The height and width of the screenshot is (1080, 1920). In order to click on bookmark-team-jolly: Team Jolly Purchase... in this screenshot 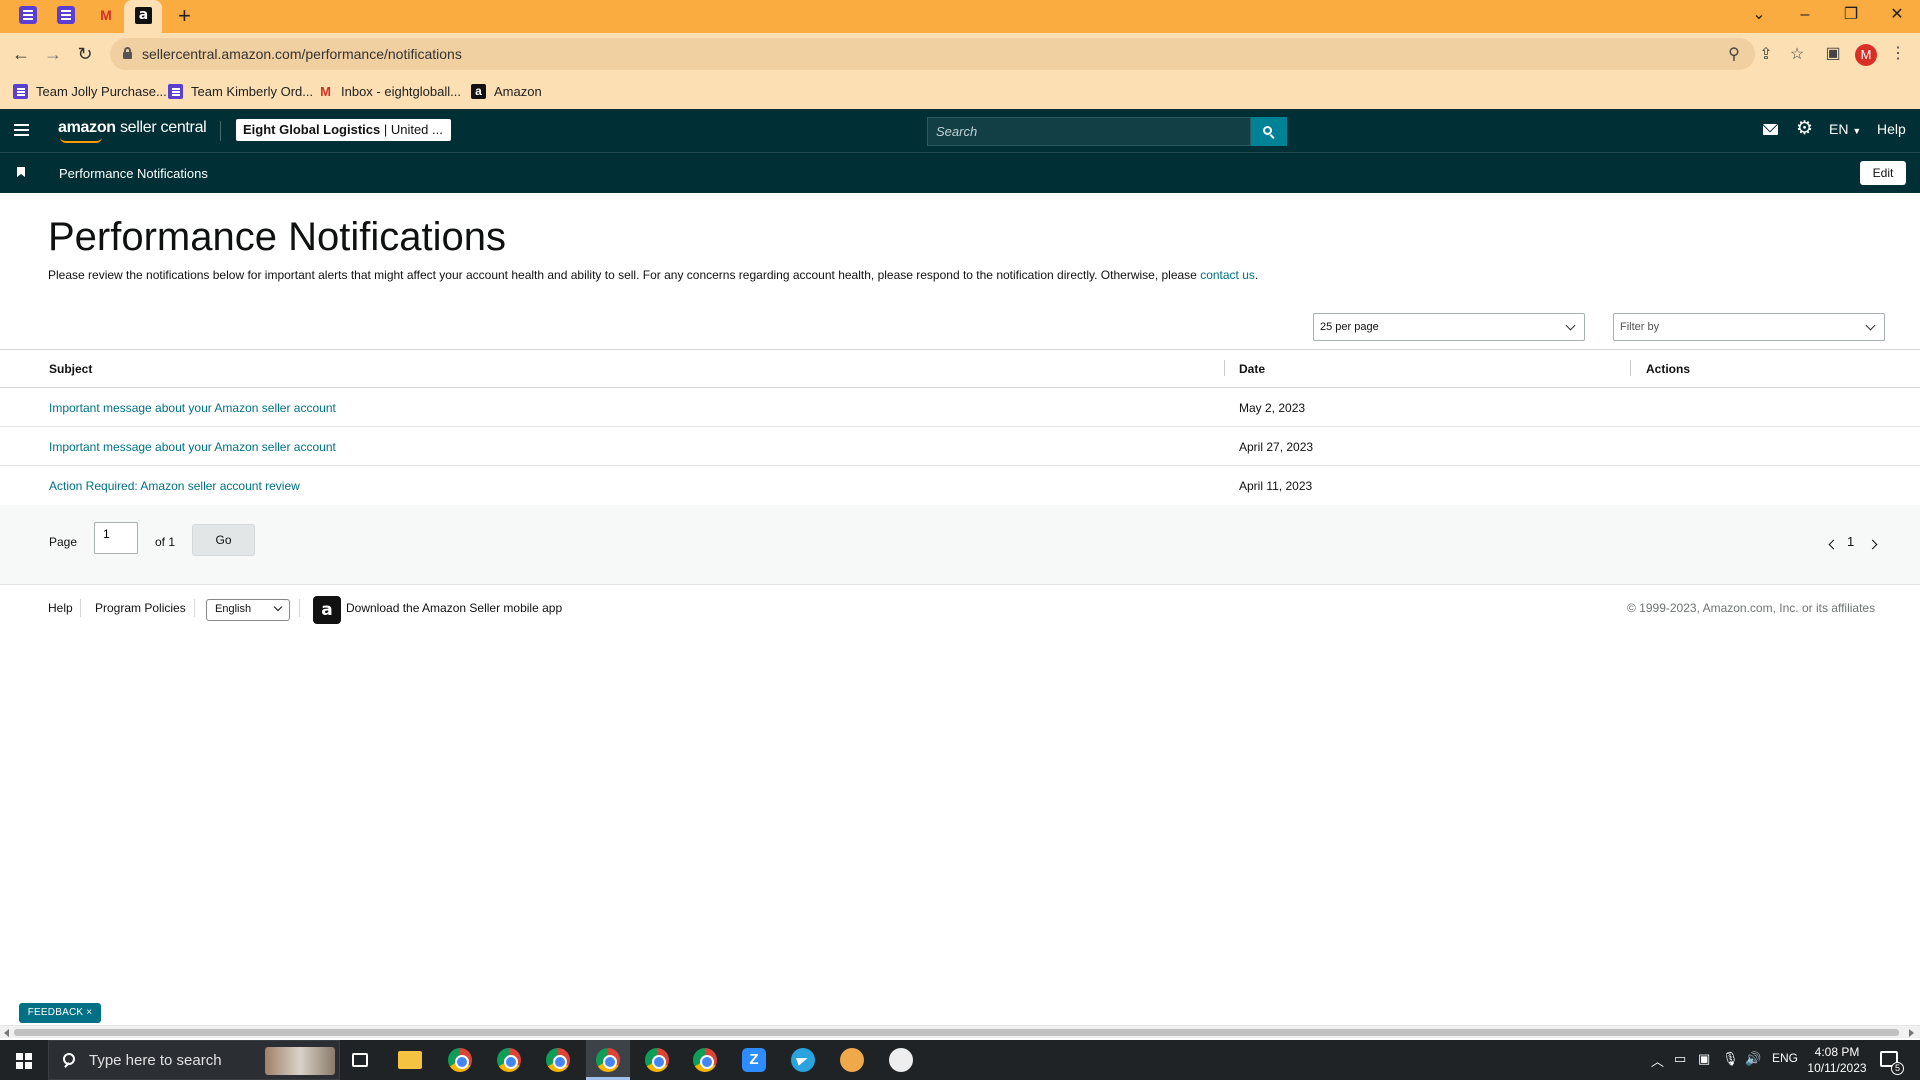, I will do `click(90, 91)`.